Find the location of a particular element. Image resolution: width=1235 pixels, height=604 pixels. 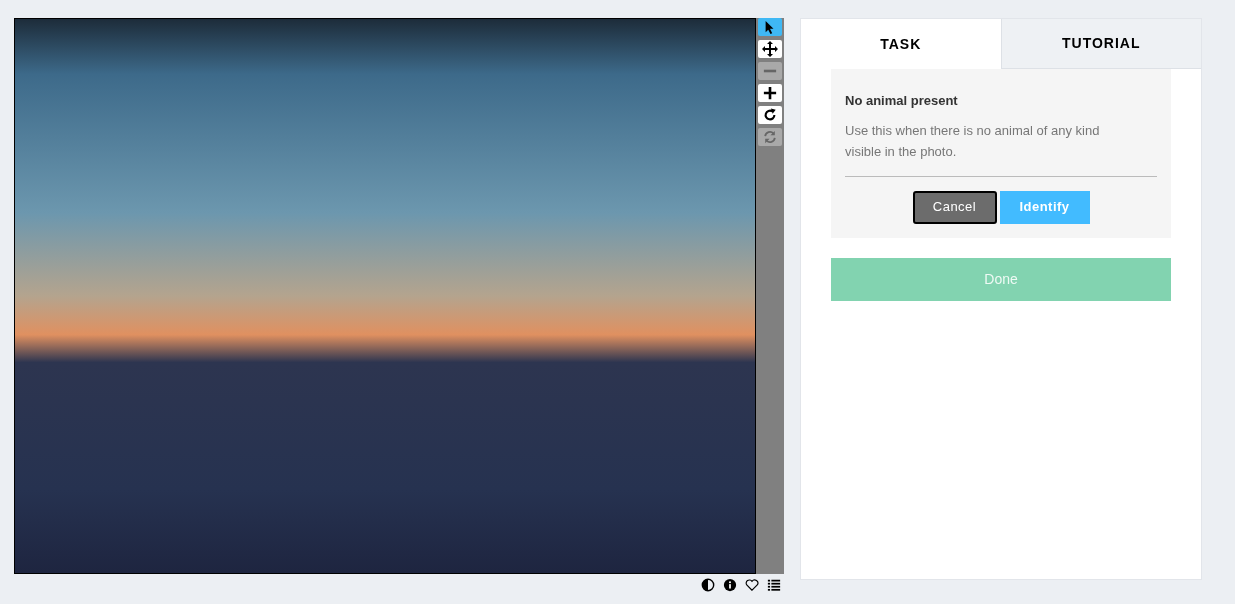

metadata-button is located at coordinates (774, 585).